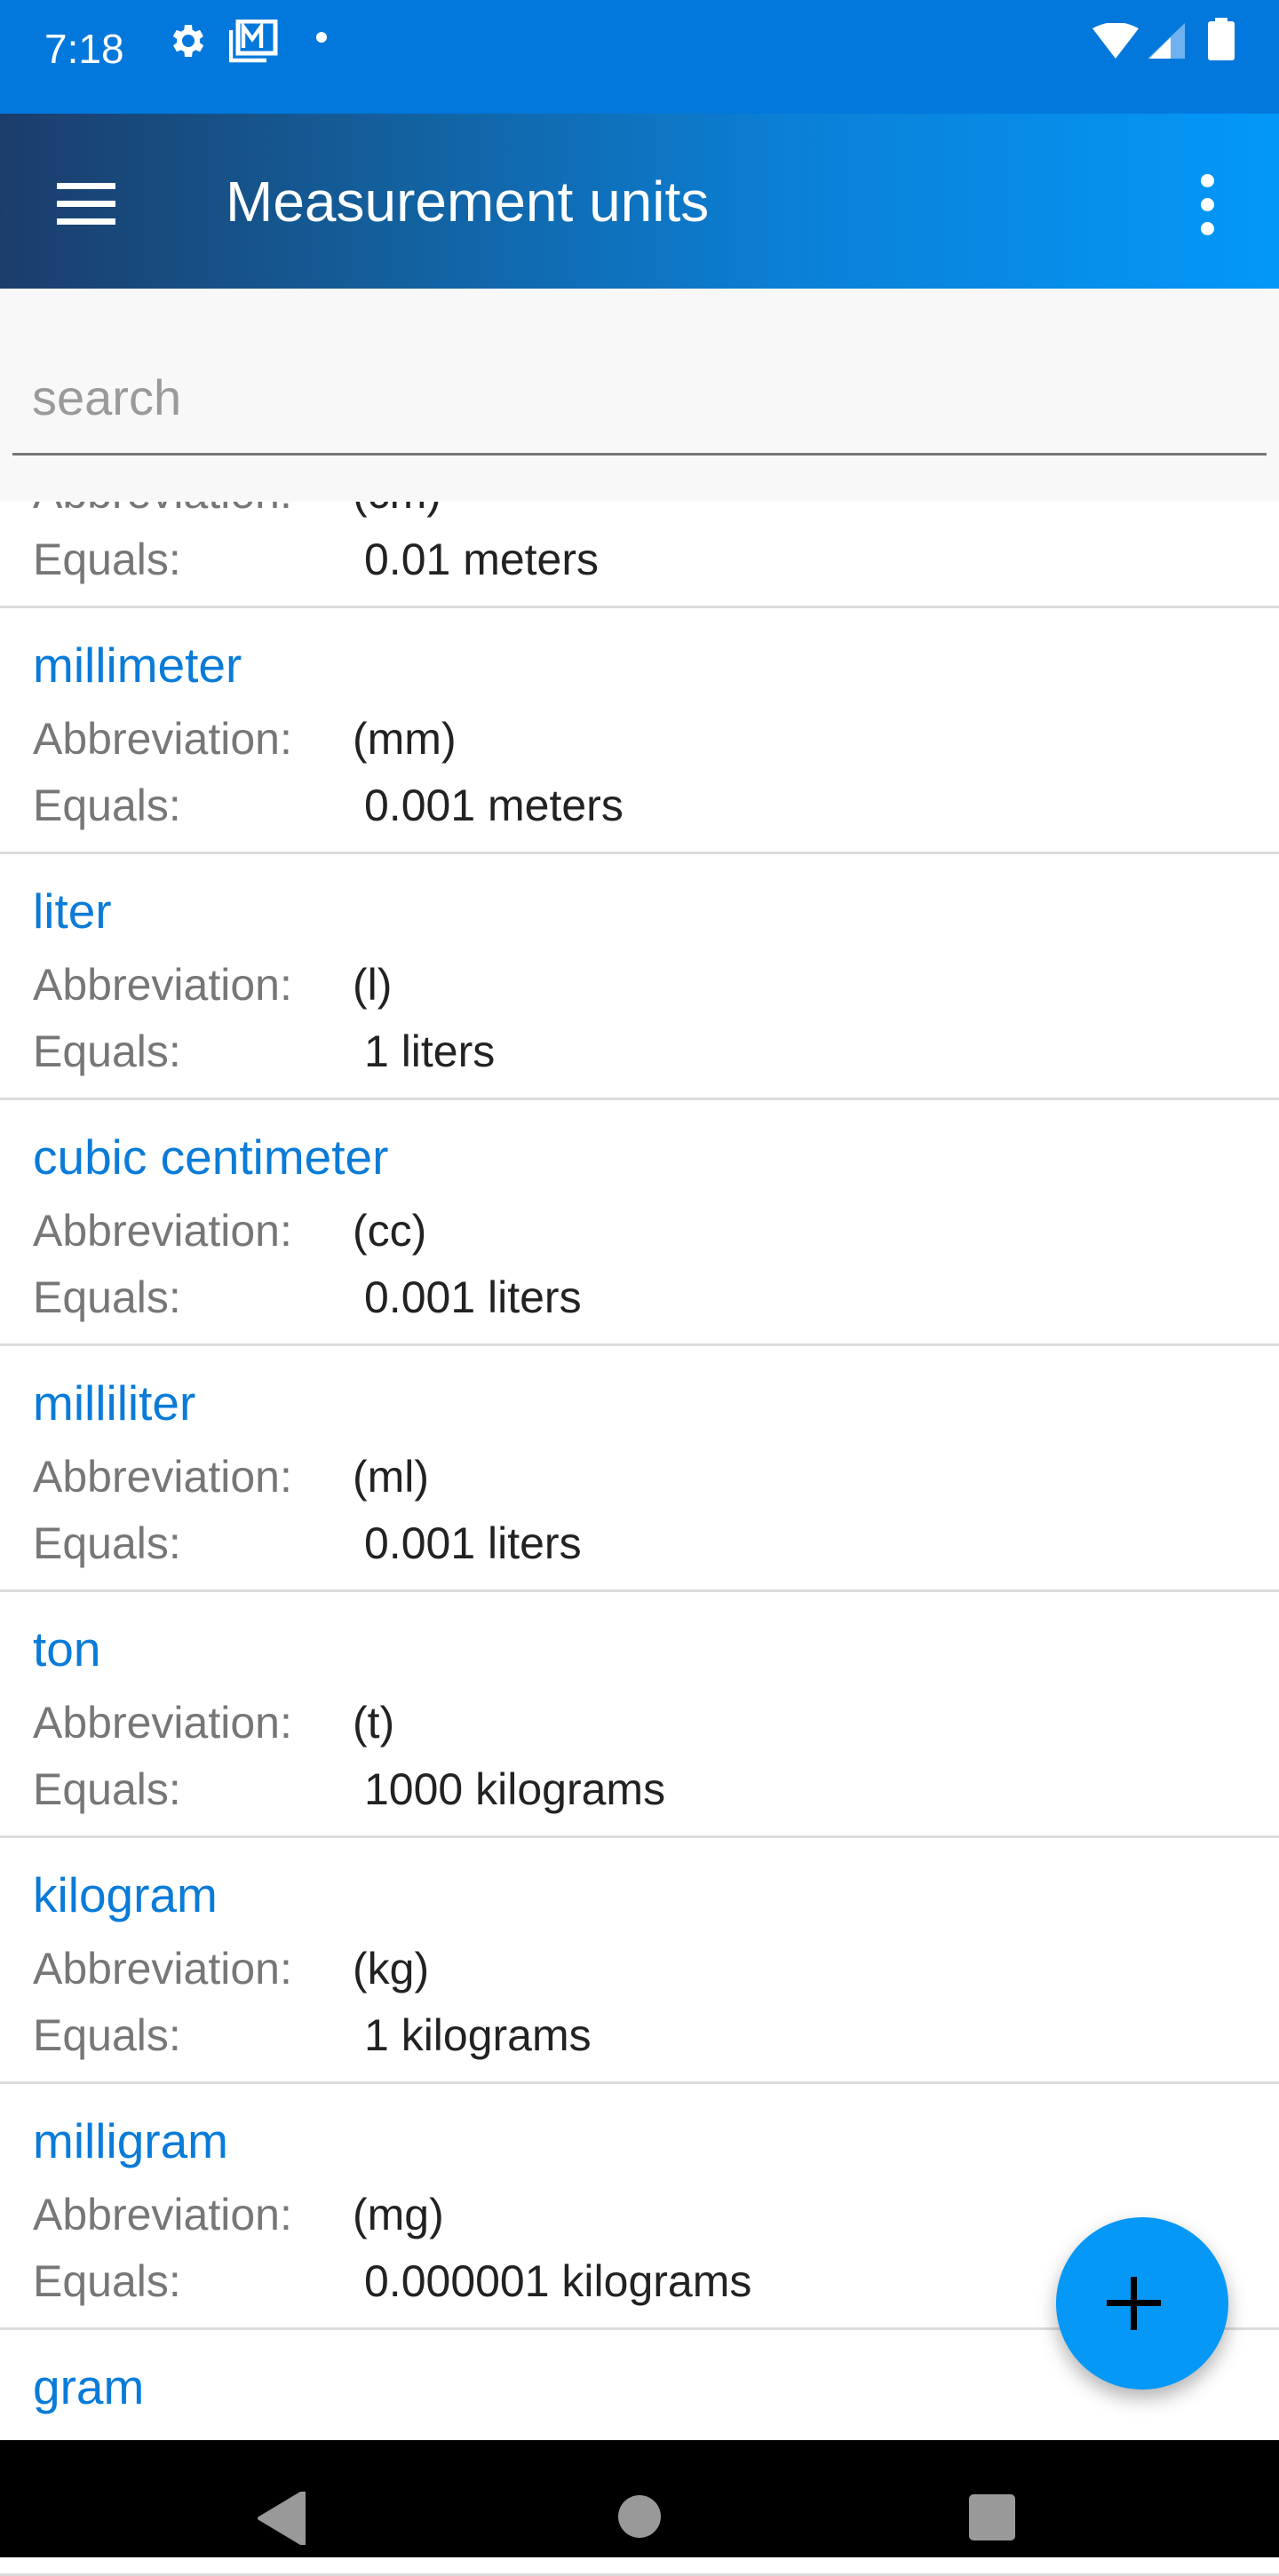 This screenshot has width=1279, height=2576. Describe the element at coordinates (405, 739) in the screenshot. I see `abbreviation-value: (mm)` at that location.